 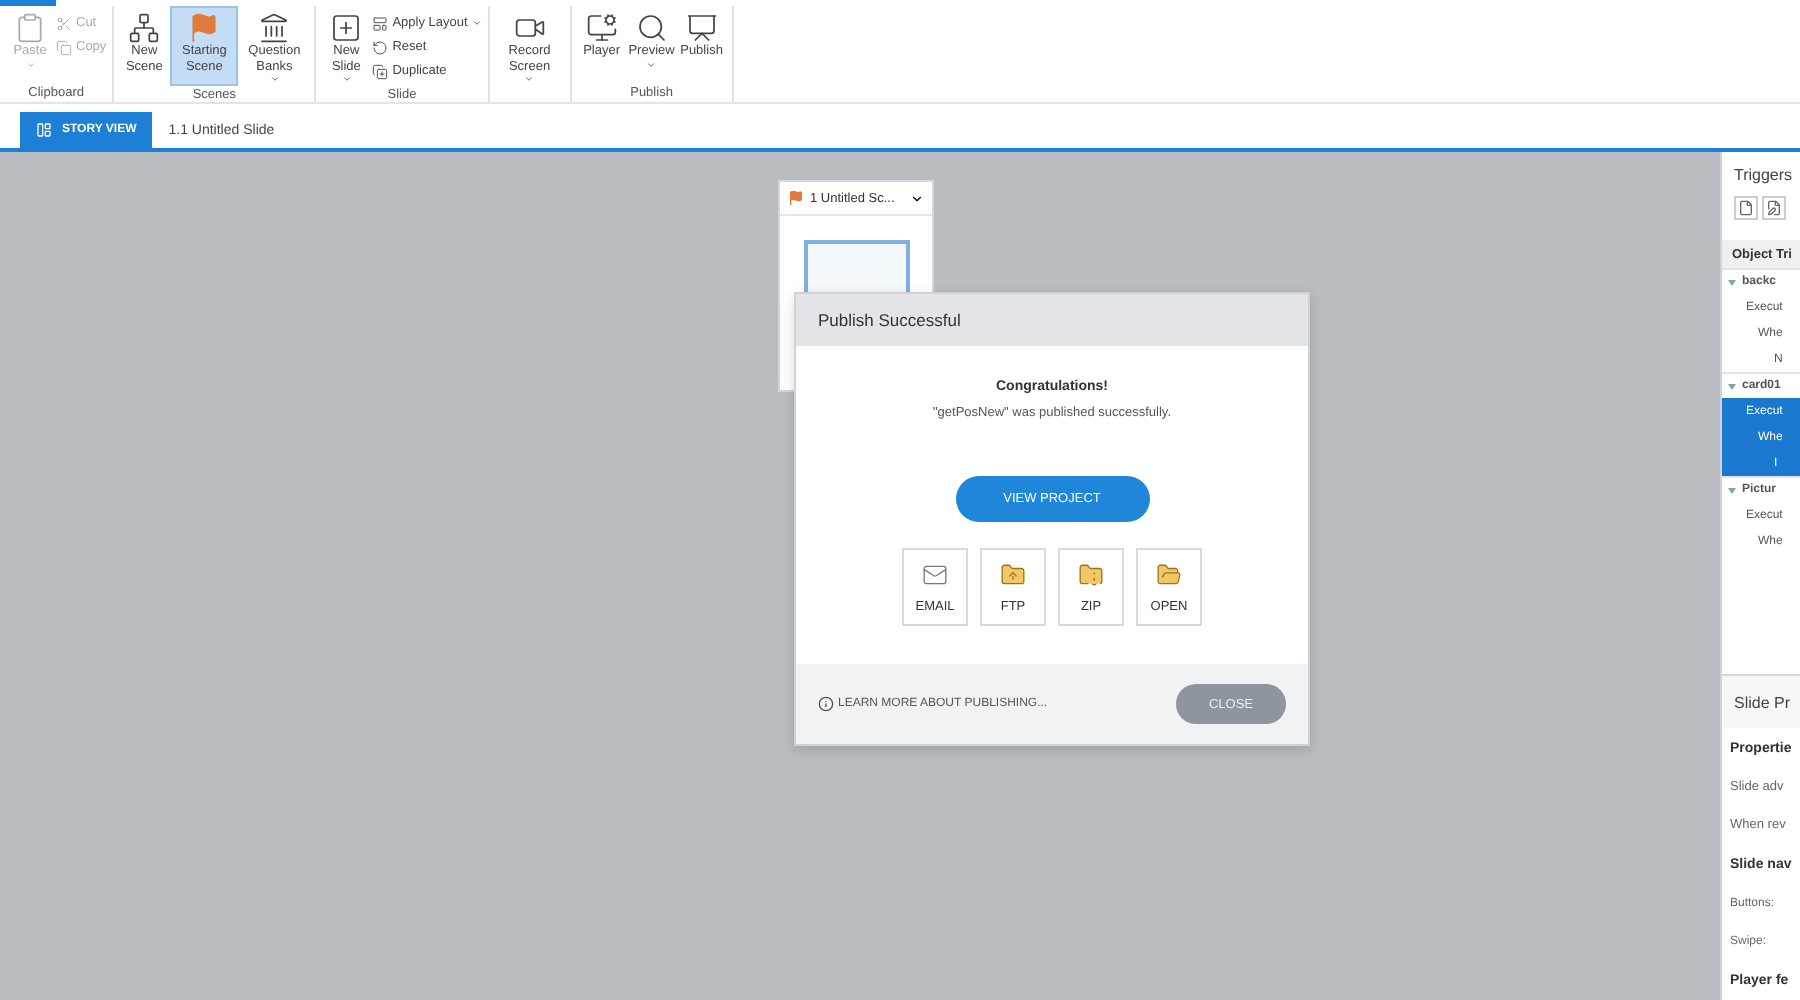 I want to click on reset-icon, so click(x=380, y=47).